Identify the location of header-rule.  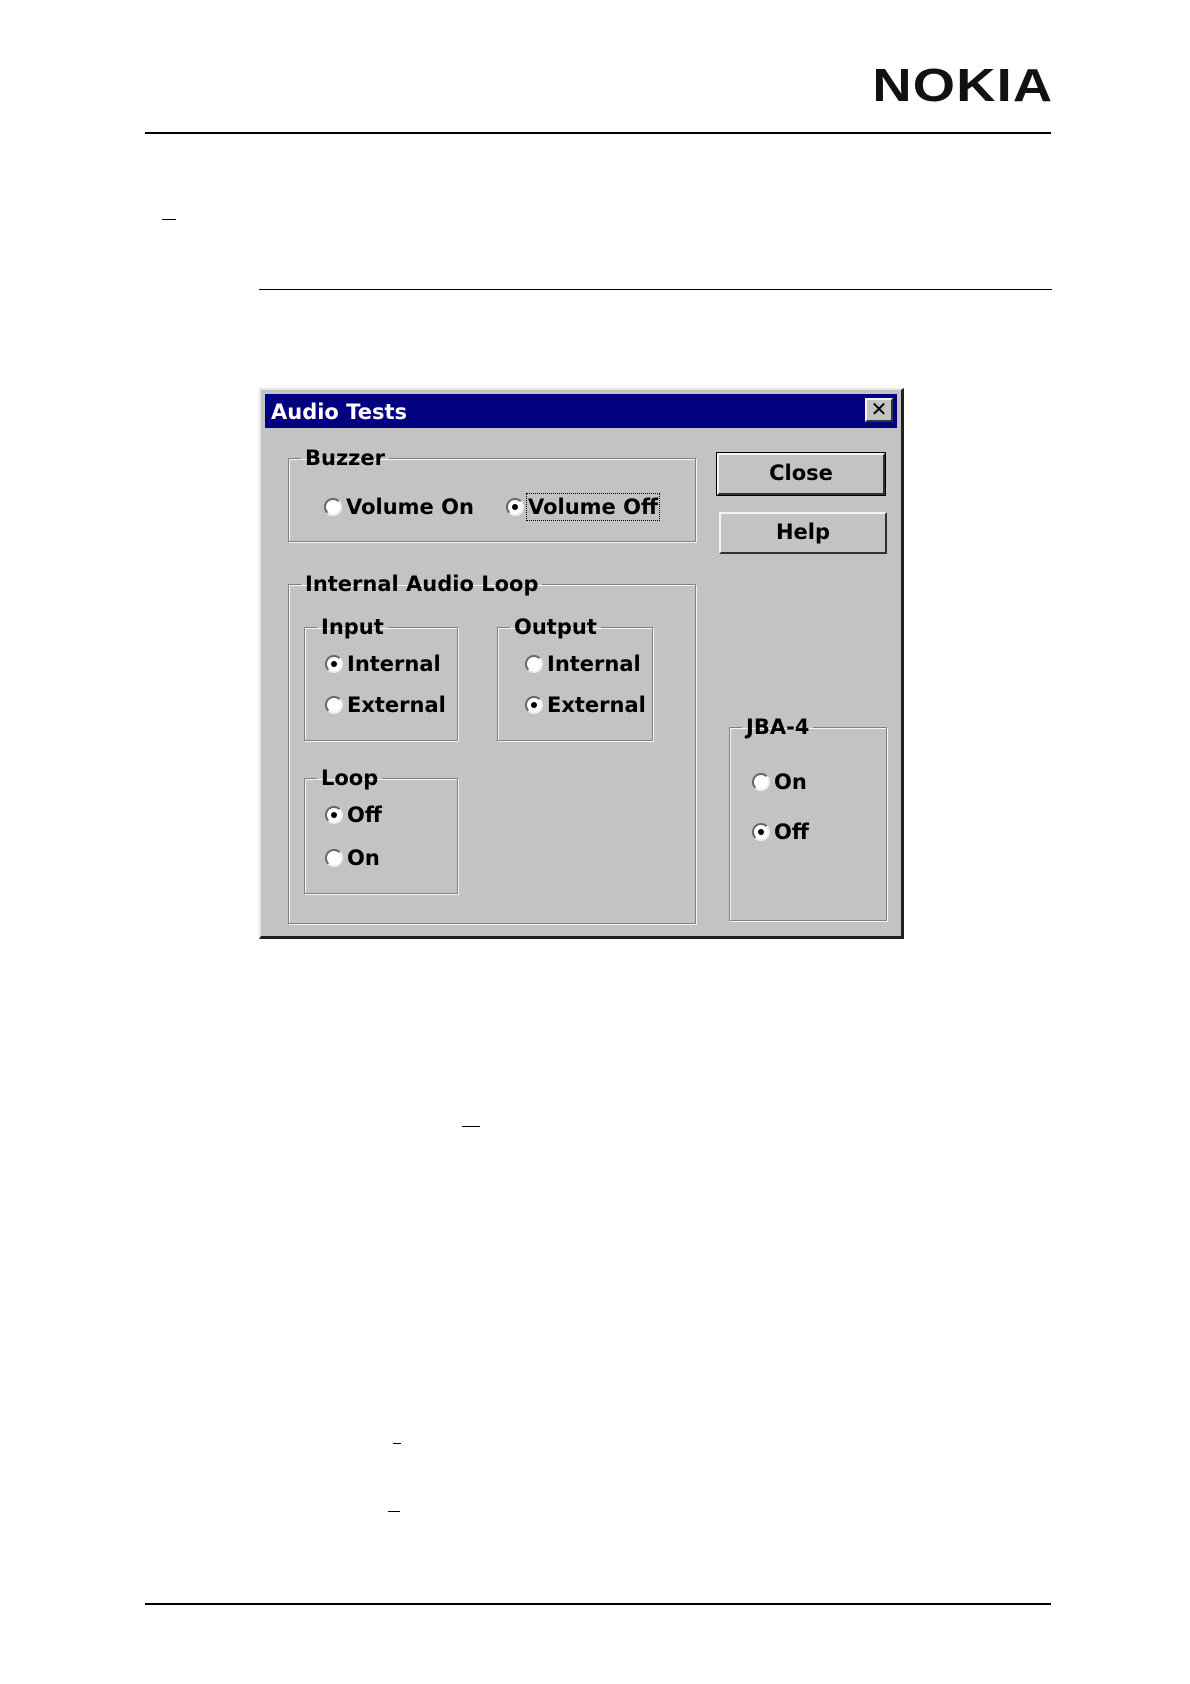
(598, 133).